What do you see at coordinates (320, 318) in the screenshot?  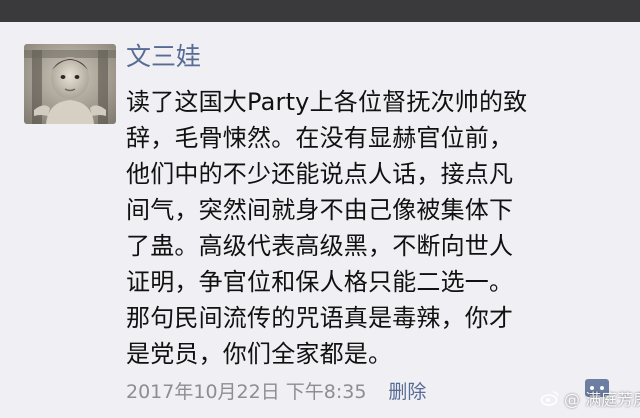 I see `post-content-line: 那句民间流传的咒语真是毒辣，你才` at bounding box center [320, 318].